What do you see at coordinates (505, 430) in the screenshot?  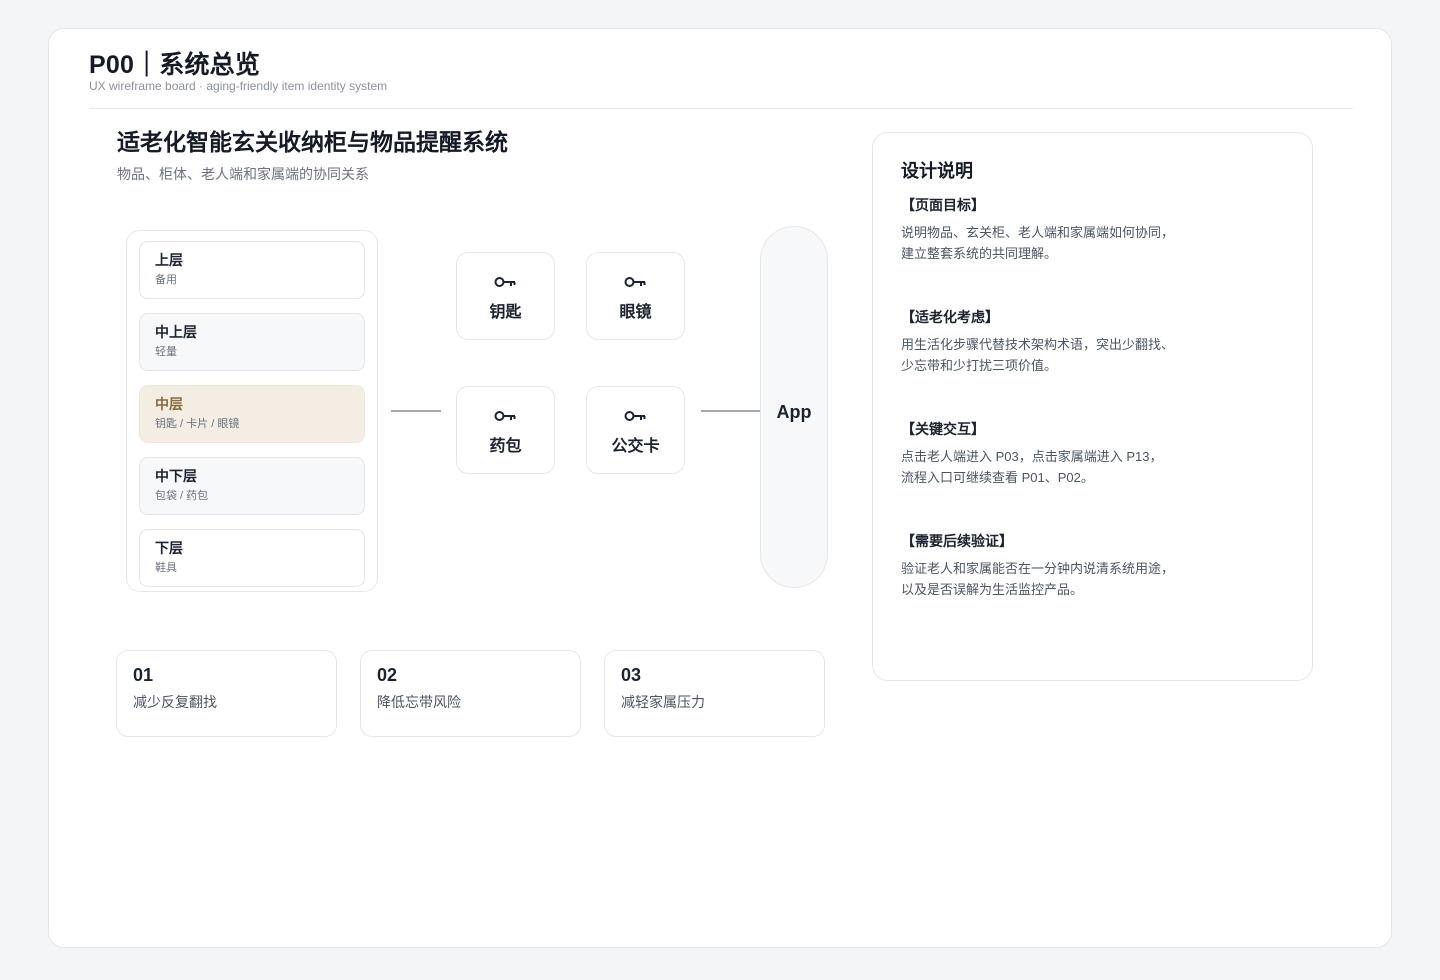 I see `item-card-medicine: 药包` at bounding box center [505, 430].